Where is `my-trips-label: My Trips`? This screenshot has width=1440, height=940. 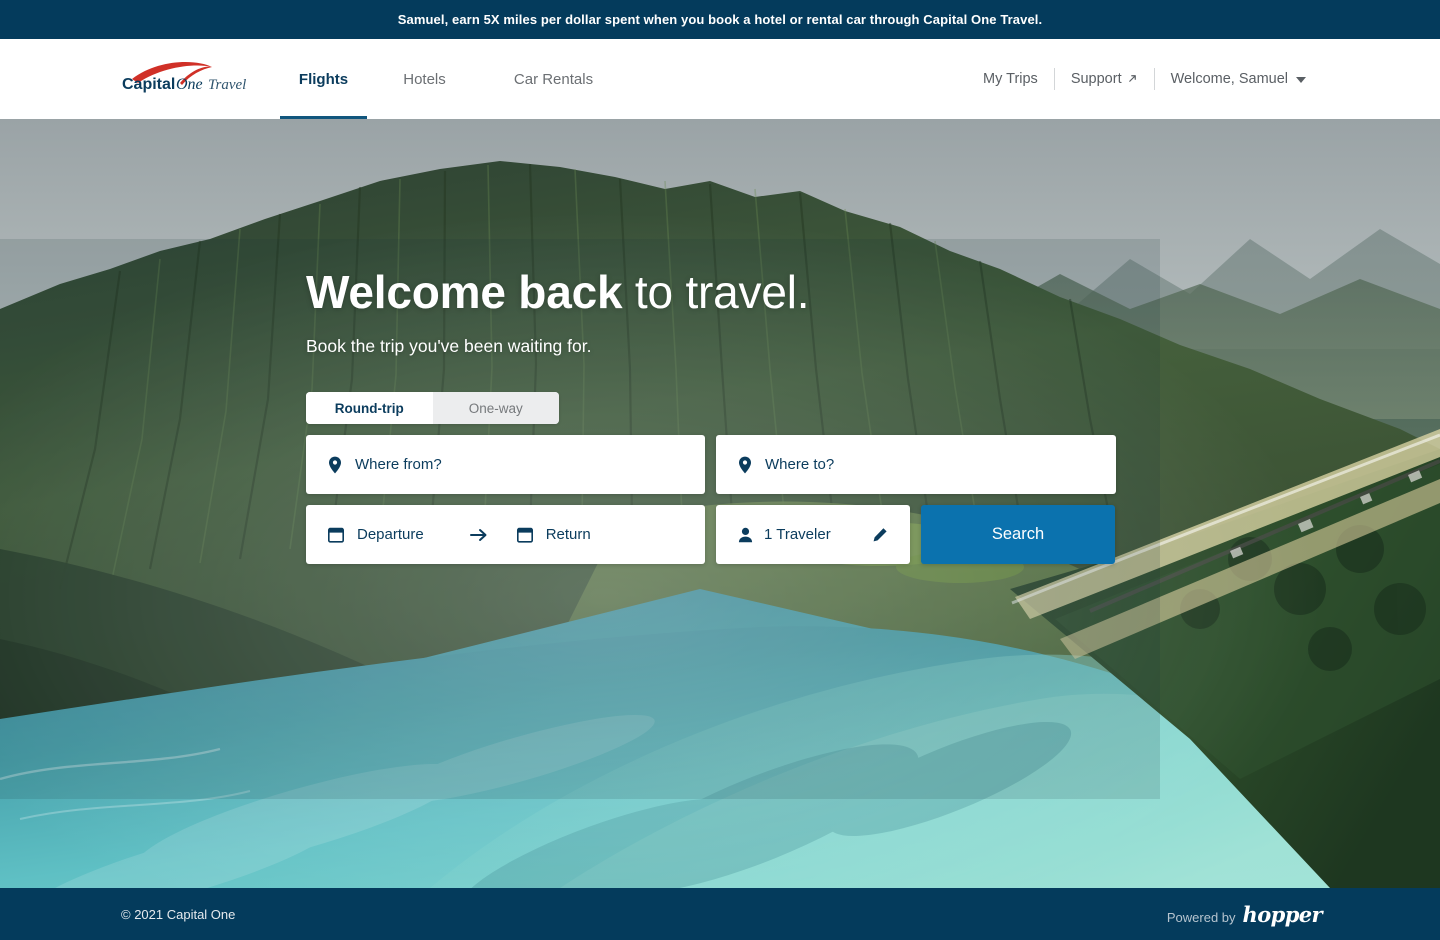 my-trips-label: My Trips is located at coordinates (1010, 79).